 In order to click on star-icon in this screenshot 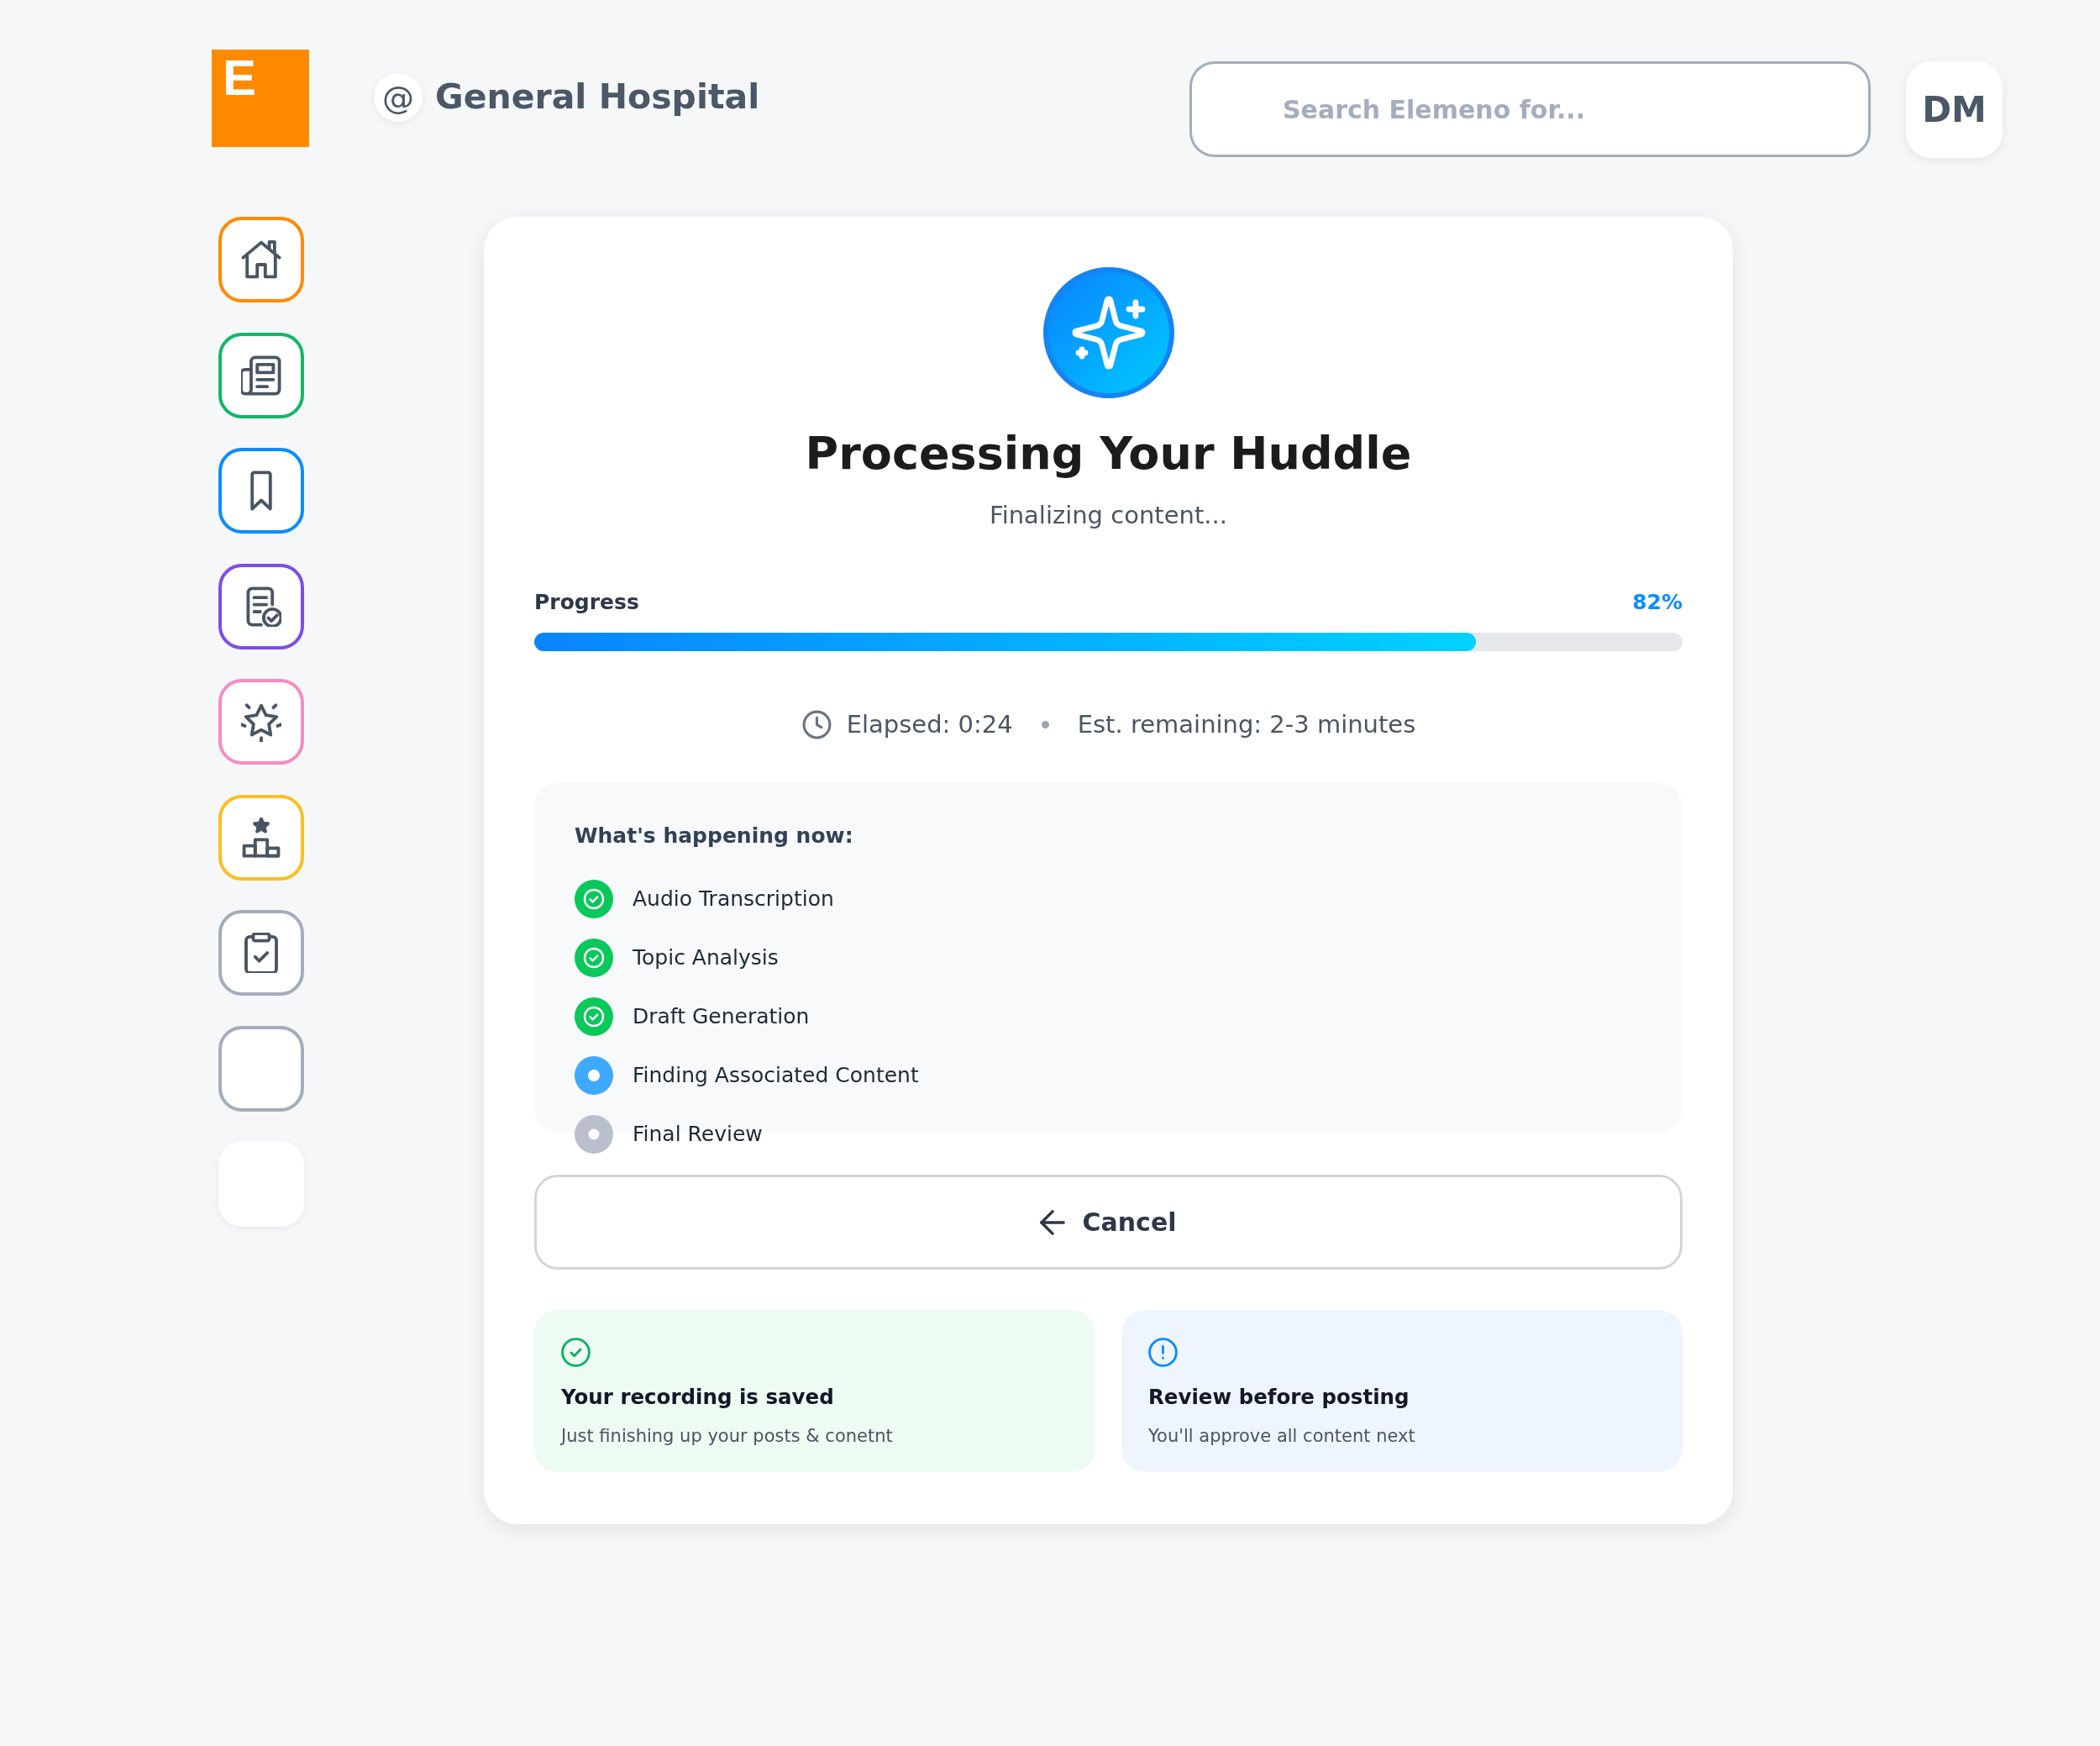, I will do `click(261, 722)`.